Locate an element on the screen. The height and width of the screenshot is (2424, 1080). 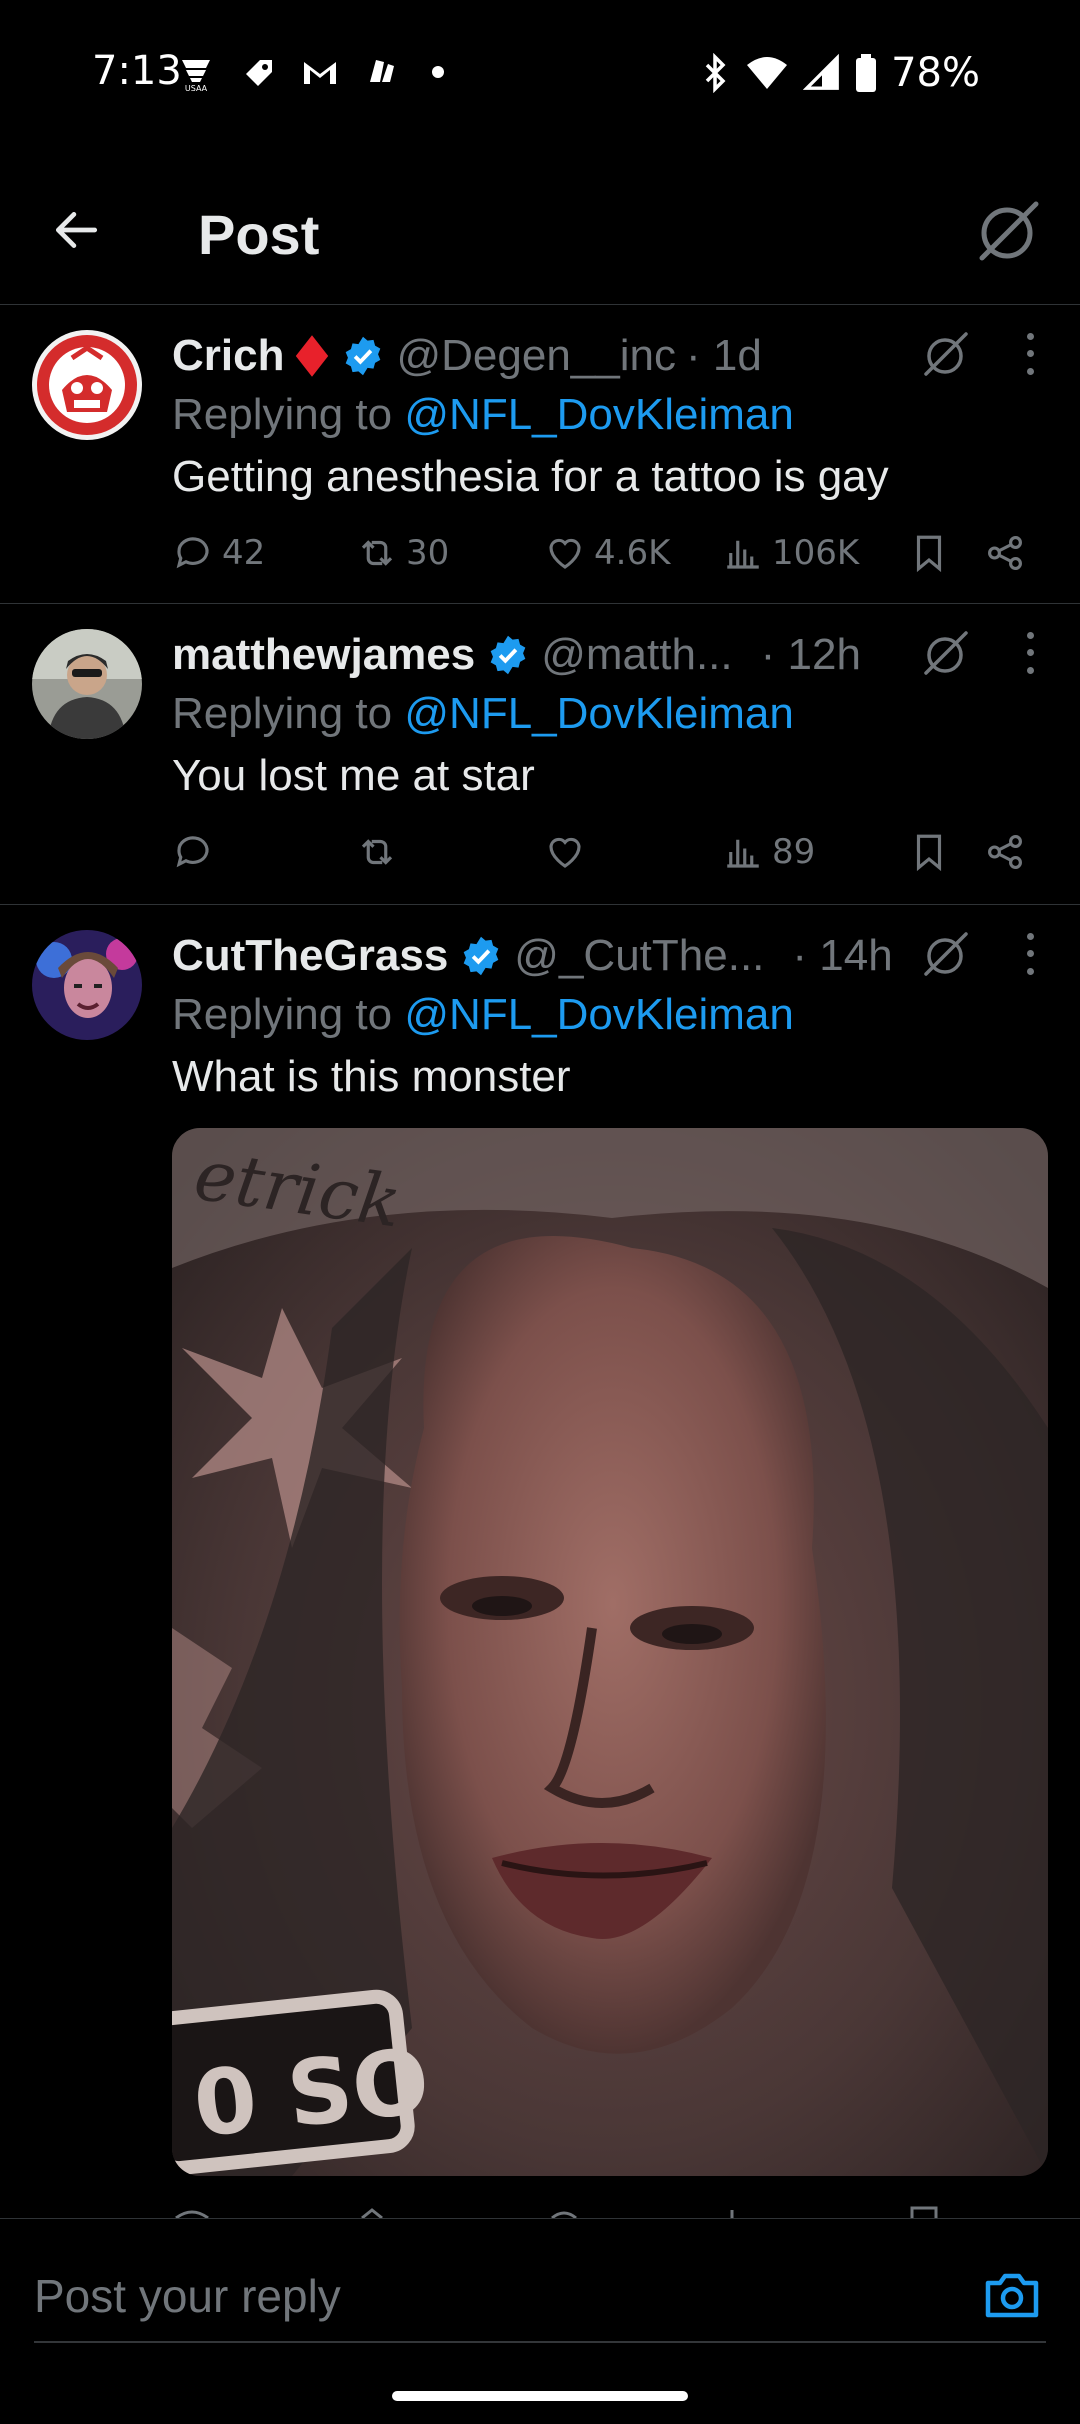
reply-button is located at coordinates (197, 852).